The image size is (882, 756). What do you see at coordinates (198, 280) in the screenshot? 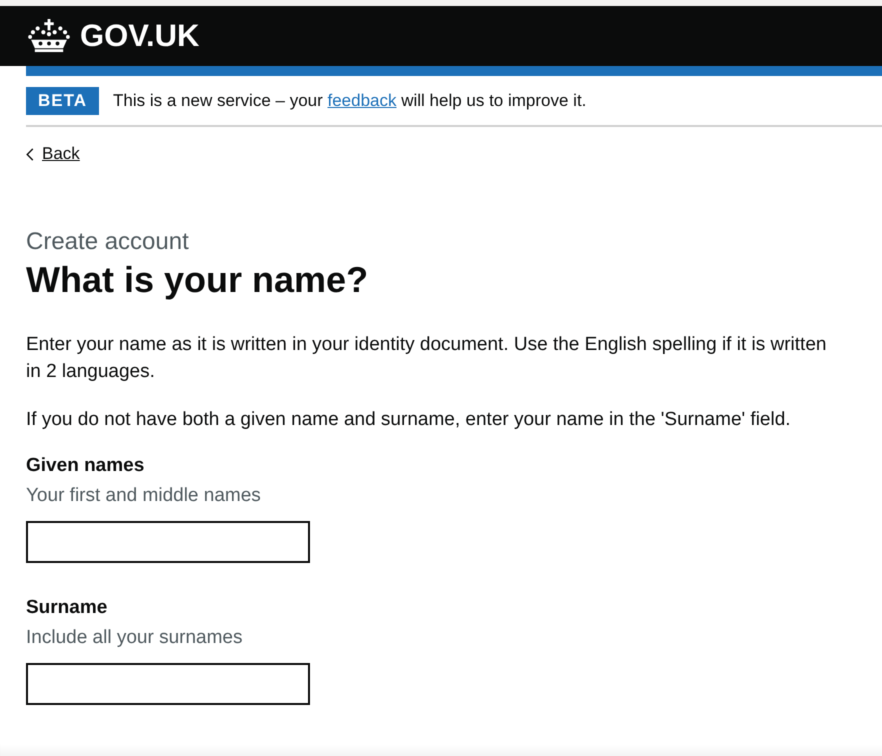
I see `page-heading: What is your name?` at bounding box center [198, 280].